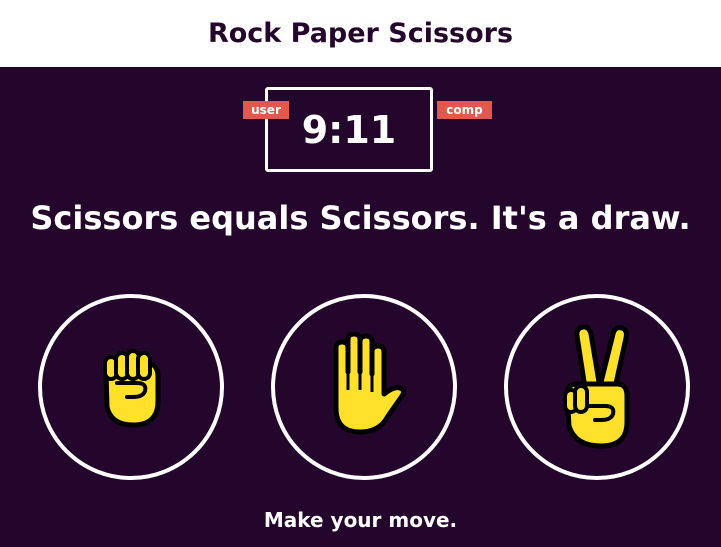 The image size is (721, 547). I want to click on paper-hand-icon, so click(370, 383).